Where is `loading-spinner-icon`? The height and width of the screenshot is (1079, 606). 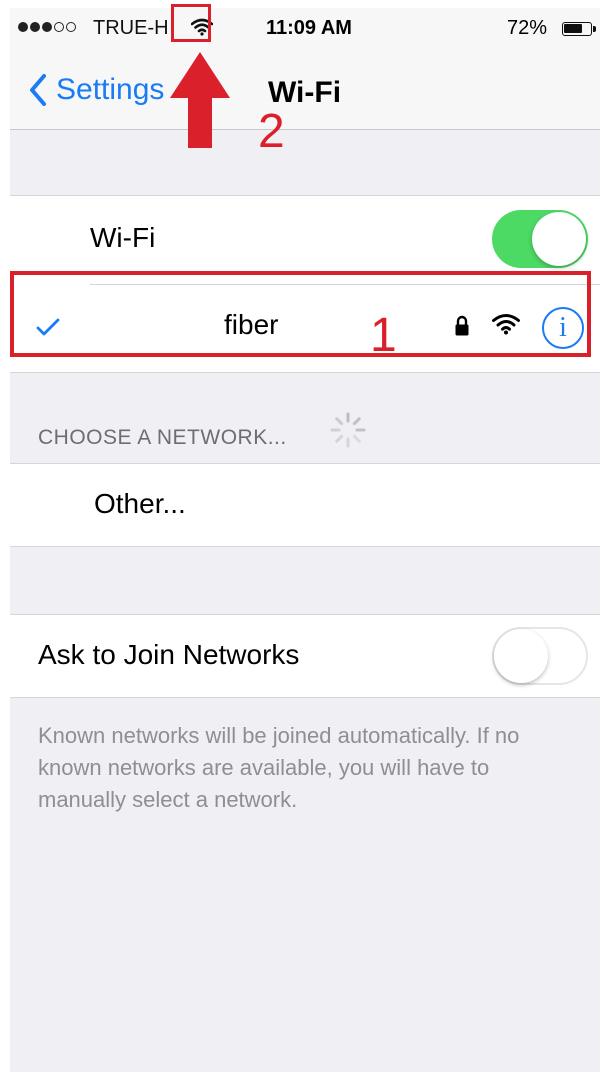
loading-spinner-icon is located at coordinates (348, 432).